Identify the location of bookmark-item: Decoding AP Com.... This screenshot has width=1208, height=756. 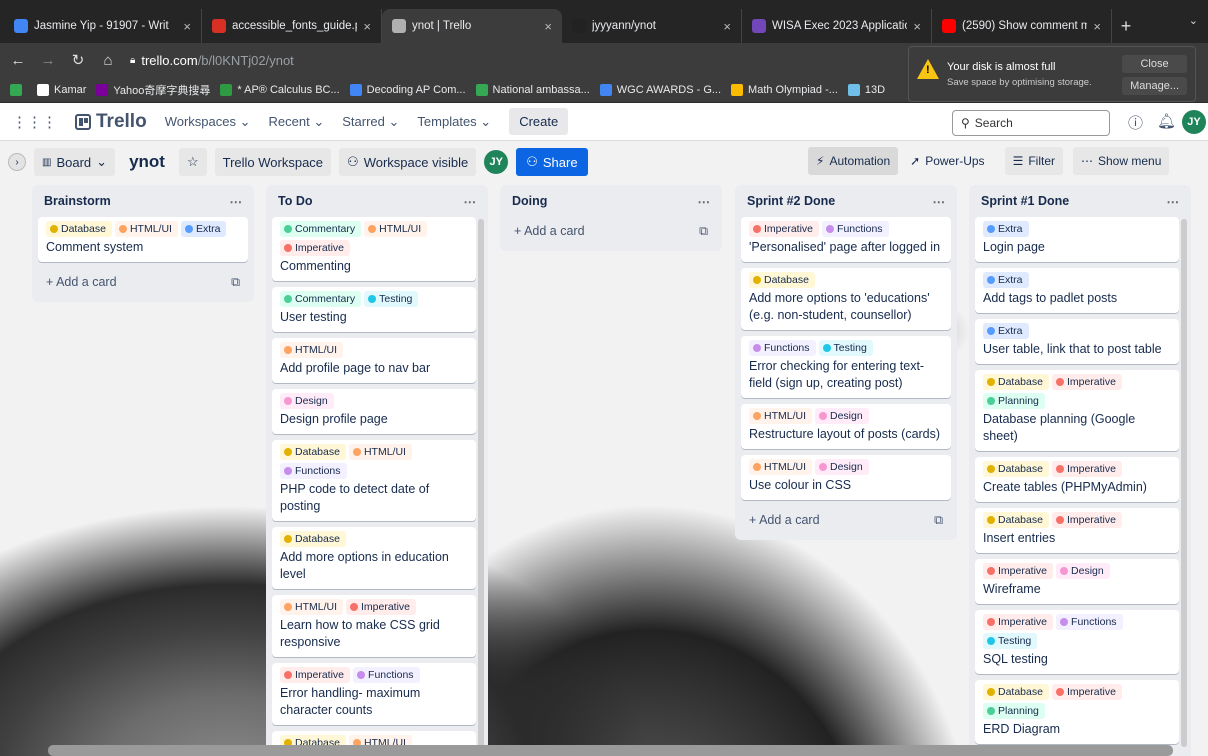
(407, 89).